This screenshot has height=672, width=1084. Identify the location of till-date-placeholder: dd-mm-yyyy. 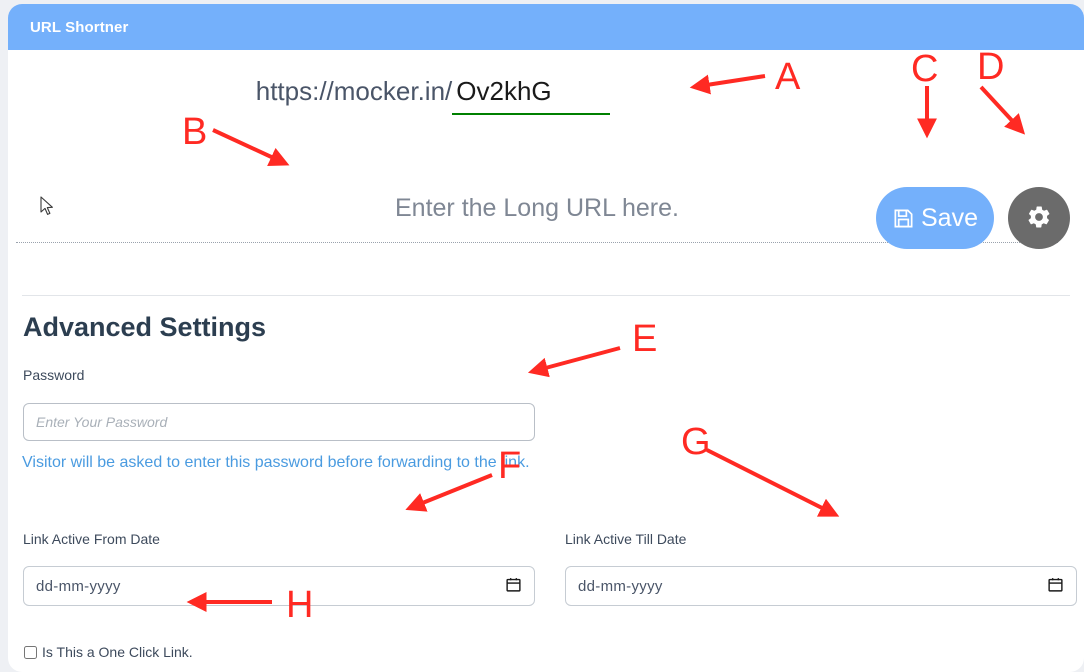
(620, 586).